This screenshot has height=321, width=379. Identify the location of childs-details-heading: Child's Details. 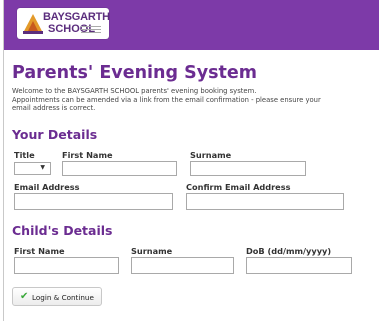
(62, 230).